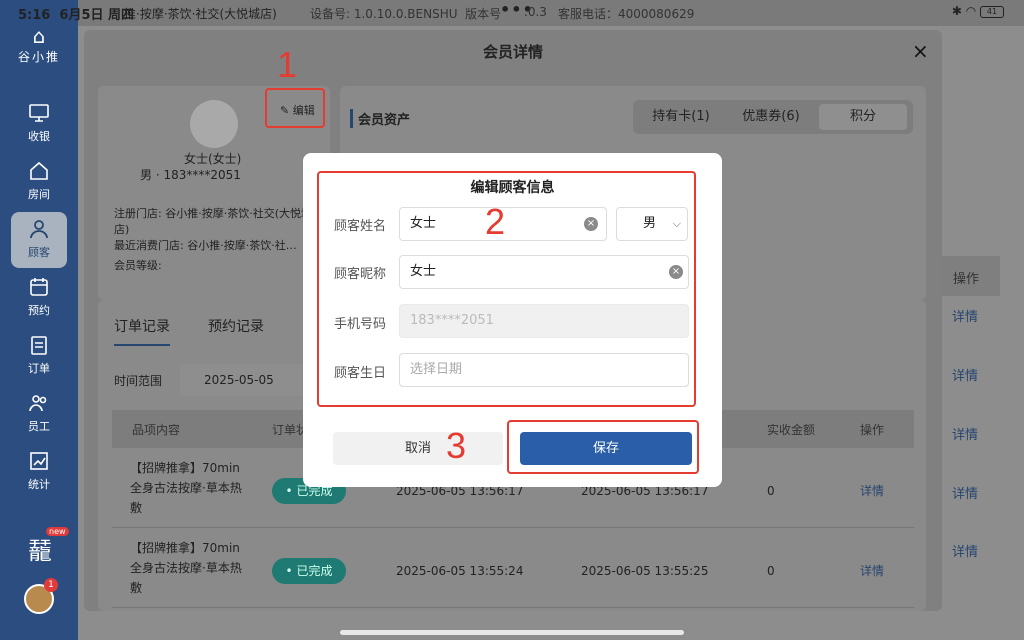 The image size is (1024, 640). Describe the element at coordinates (57, 531) in the screenshot. I see `new-badge: new` at that location.